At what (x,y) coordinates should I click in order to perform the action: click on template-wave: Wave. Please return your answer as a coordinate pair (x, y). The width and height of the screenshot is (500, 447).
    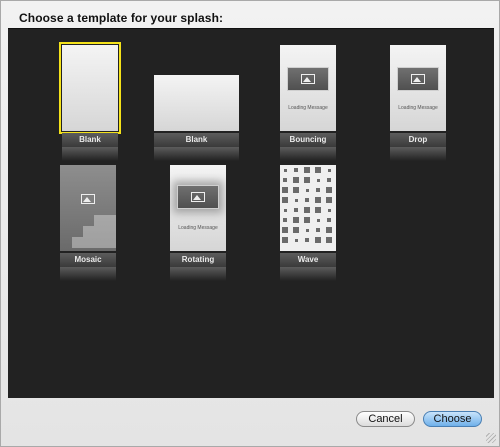
    Looking at the image, I should click on (313, 225).